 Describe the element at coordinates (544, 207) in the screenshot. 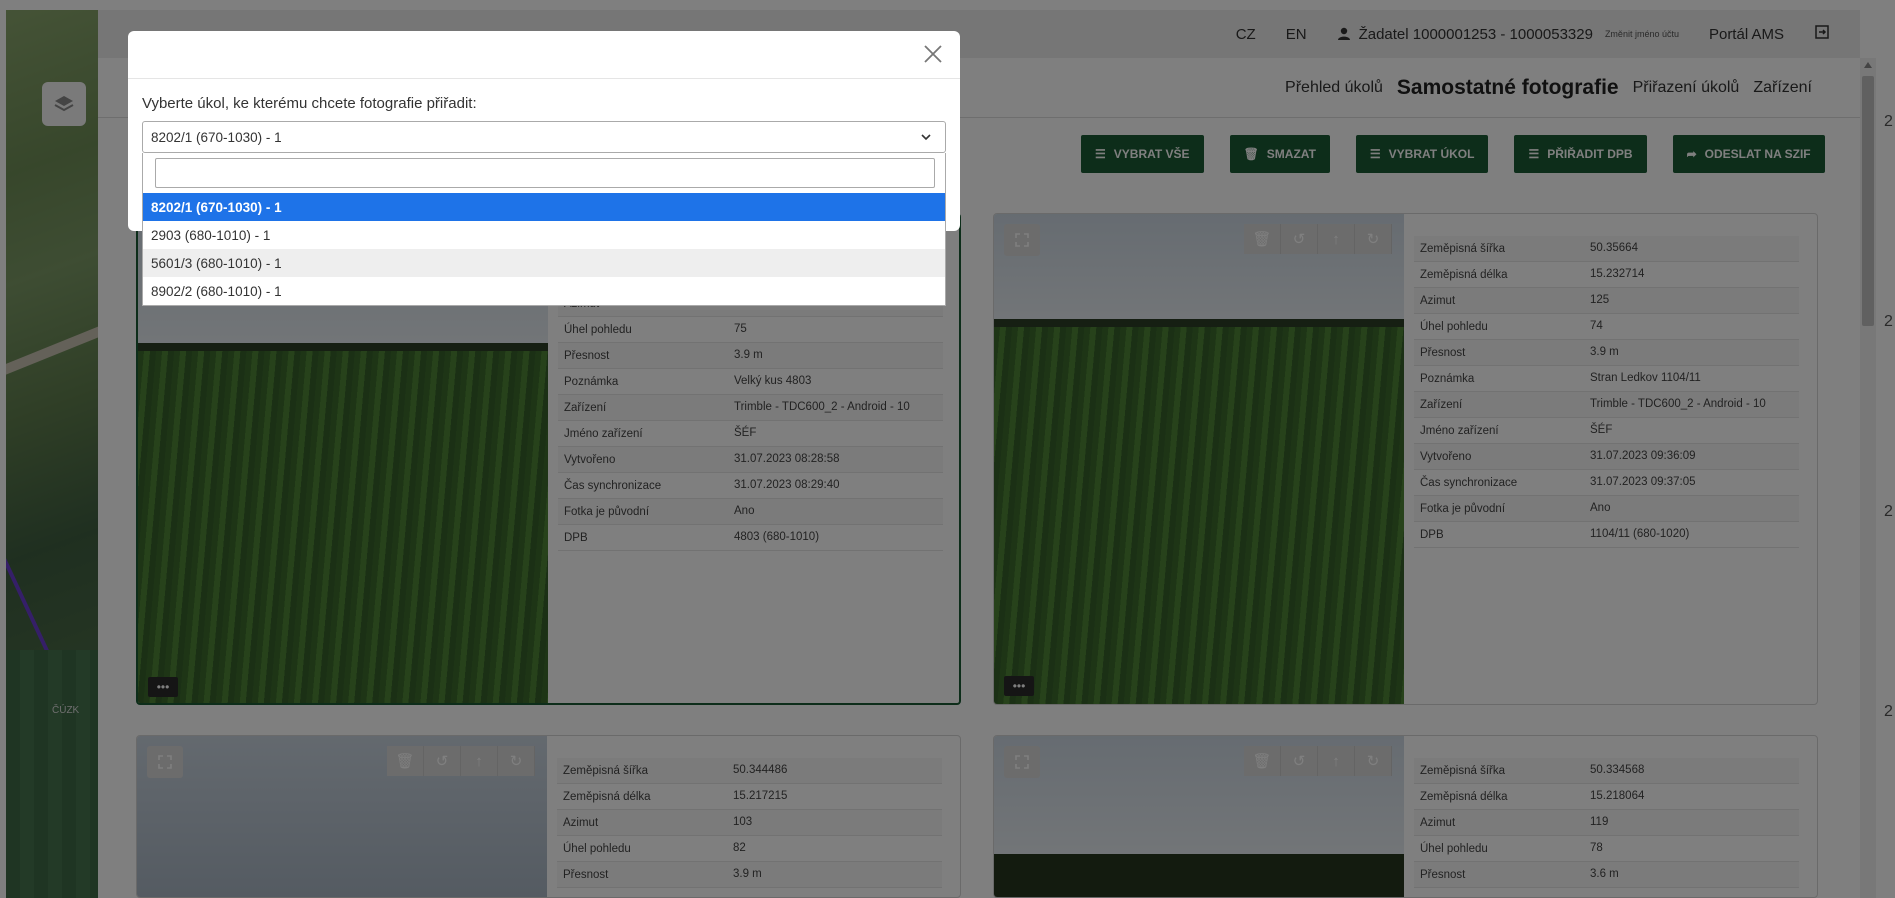

I see `task-option: 8202/1 (670-1030) - 1` at that location.